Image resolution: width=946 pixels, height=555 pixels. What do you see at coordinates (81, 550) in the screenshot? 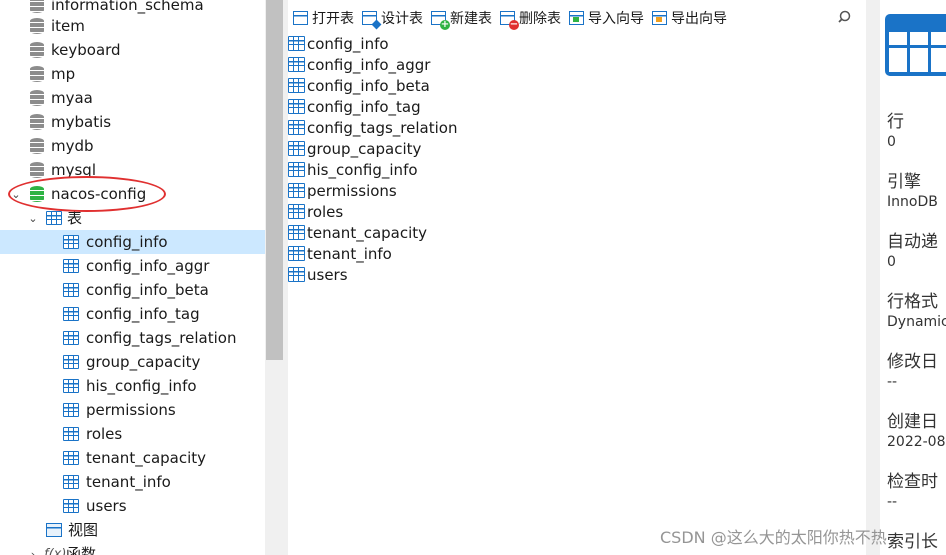
I see `group-label: 函数` at bounding box center [81, 550].